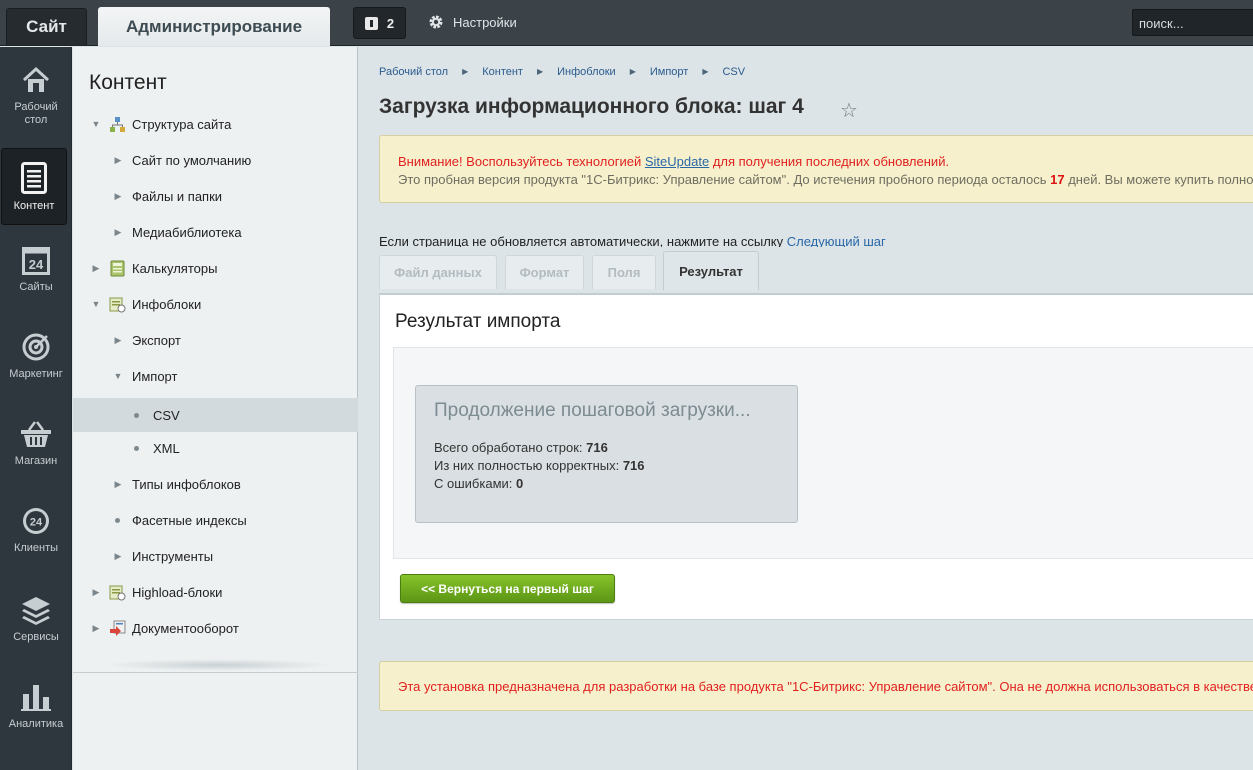 Image resolution: width=1253 pixels, height=770 pixels. I want to click on breadcrumb-item: CSV, so click(733, 72).